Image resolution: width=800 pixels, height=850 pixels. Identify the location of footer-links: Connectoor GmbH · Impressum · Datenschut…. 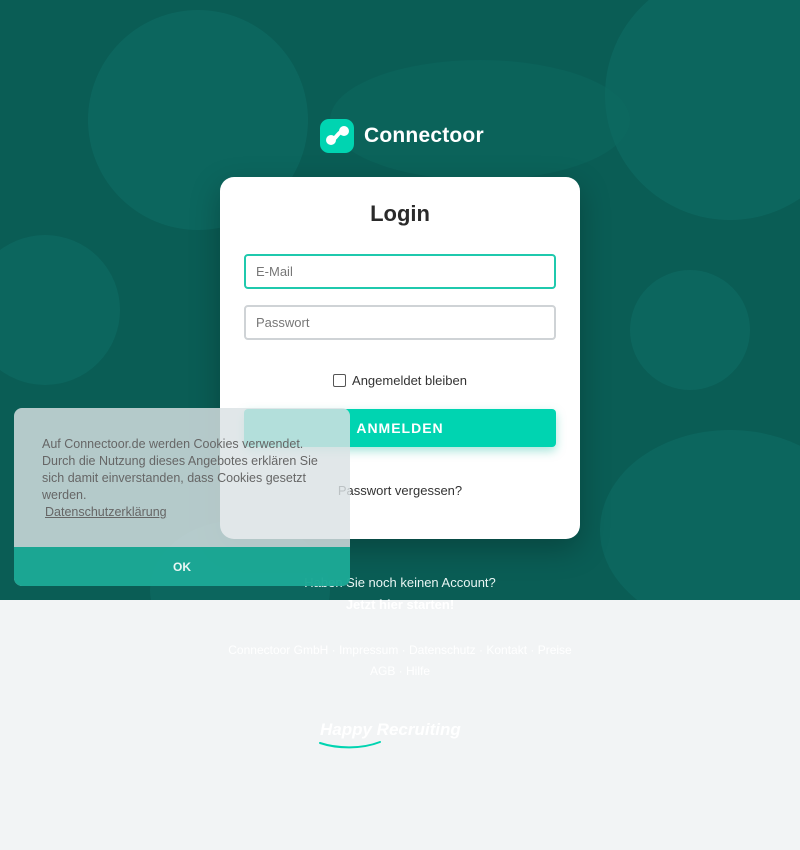
(400, 650).